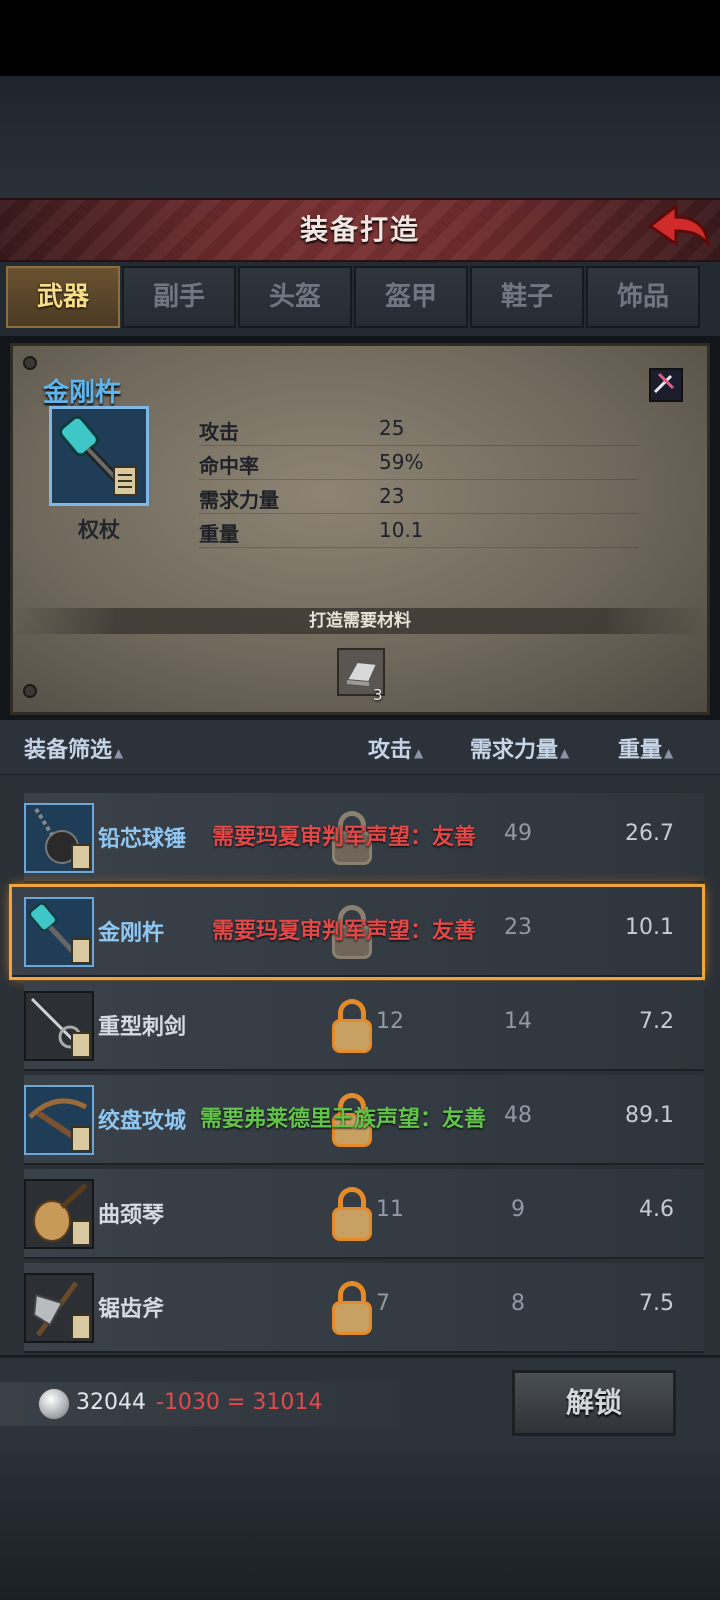 This screenshot has height=1600, width=720. Describe the element at coordinates (229, 466) in the screenshot. I see `stat-label: 命中率` at that location.